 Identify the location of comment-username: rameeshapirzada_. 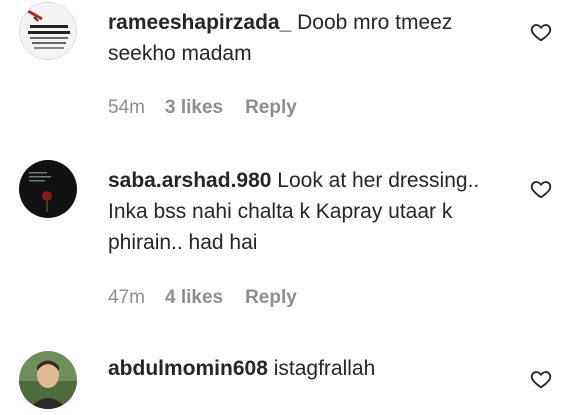
(199, 22).